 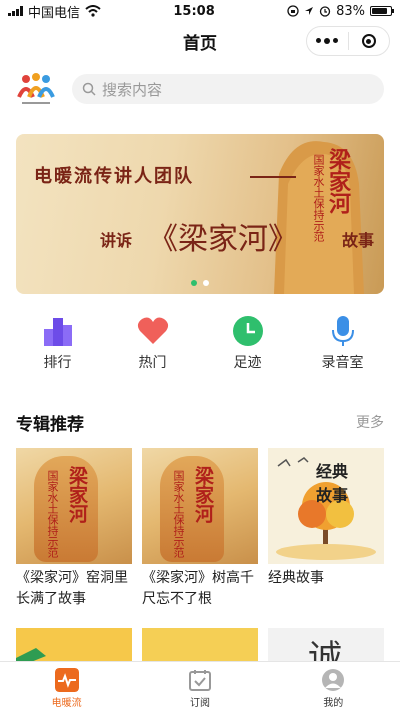 What do you see at coordinates (152, 363) in the screenshot?
I see `quick-item-label: 热门` at bounding box center [152, 363].